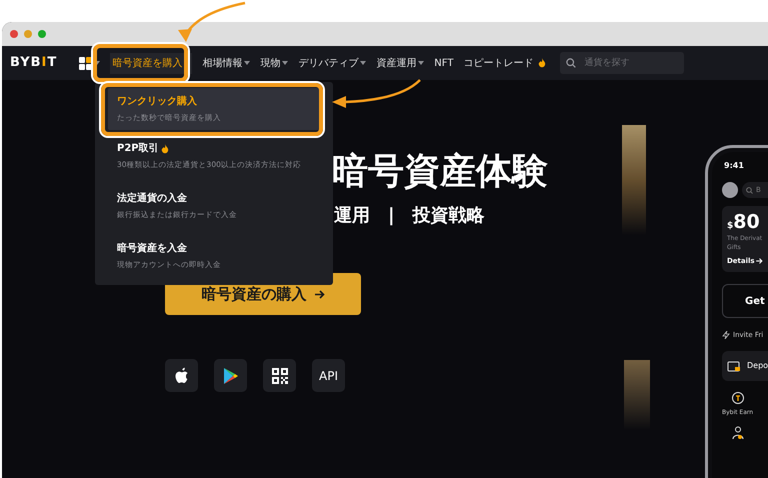 The height and width of the screenshot is (478, 768). Describe the element at coordinates (746, 222) in the screenshot. I see `balance-amount: 80` at that location.